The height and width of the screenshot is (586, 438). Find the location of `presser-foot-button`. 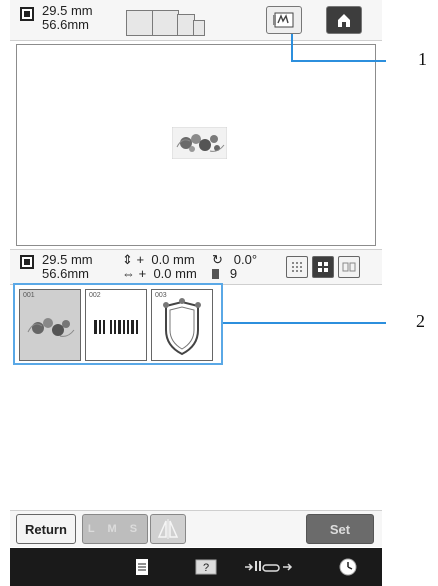

presser-foot-button is located at coordinates (268, 567).